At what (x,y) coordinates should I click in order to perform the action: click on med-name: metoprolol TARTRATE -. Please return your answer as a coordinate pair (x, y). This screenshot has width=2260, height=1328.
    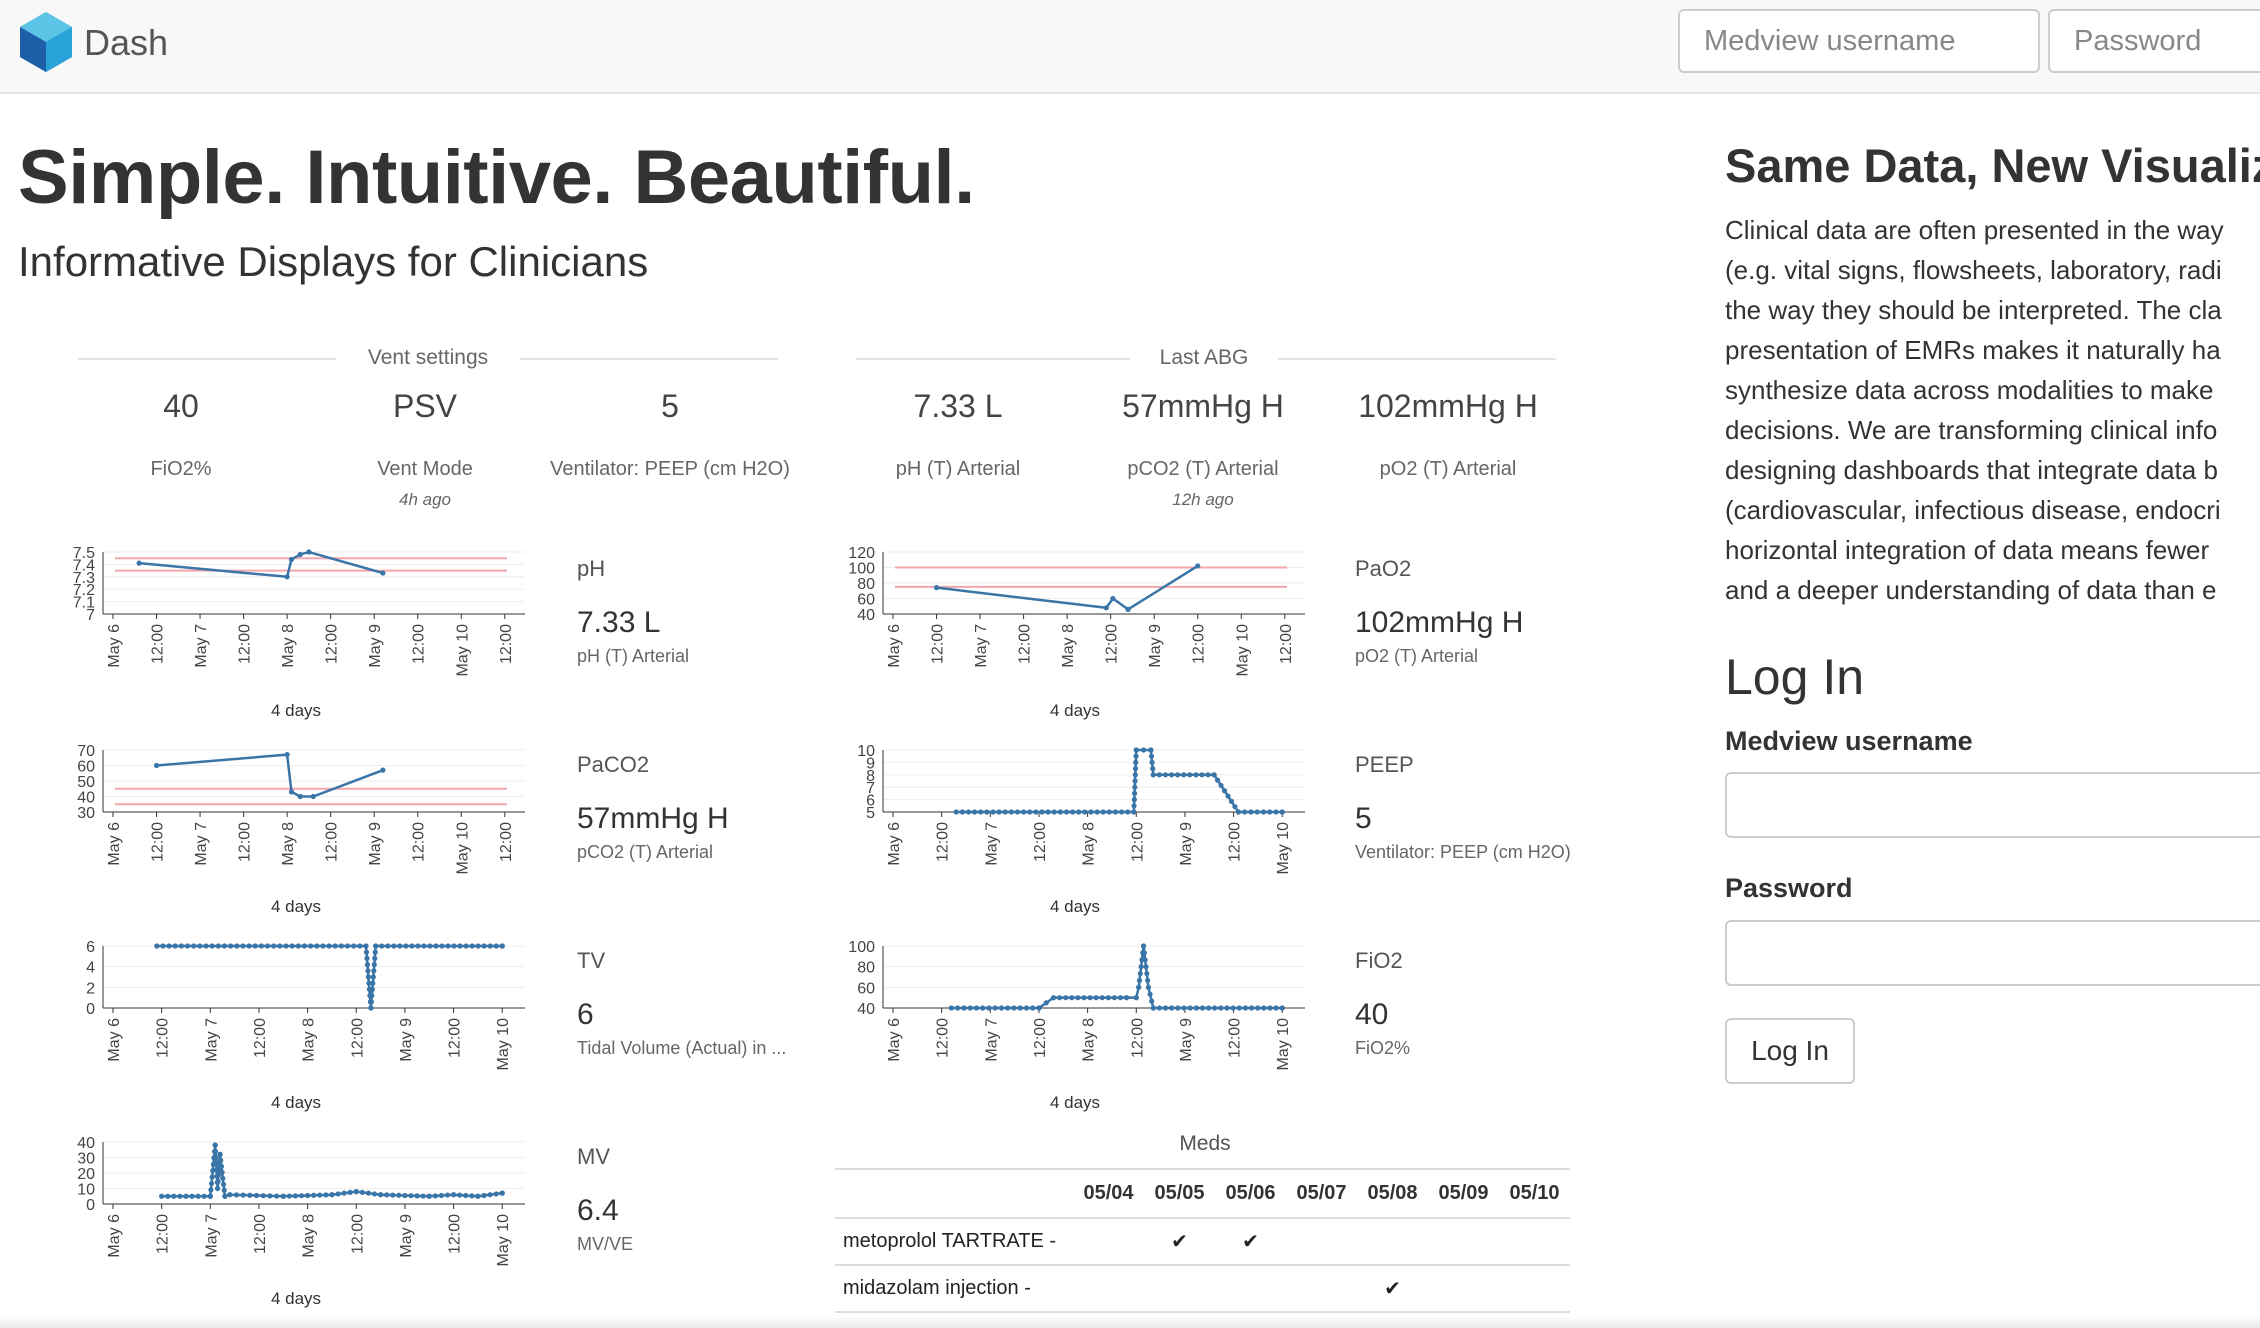
    Looking at the image, I should click on (954, 1242).